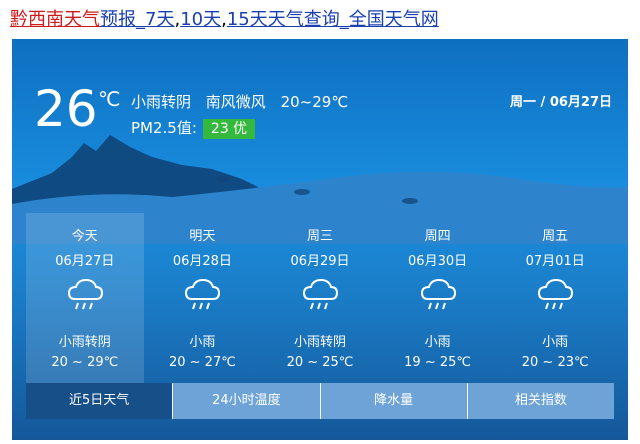  What do you see at coordinates (320, 362) in the screenshot?
I see `day-range: 20 ~ 25℃` at bounding box center [320, 362].